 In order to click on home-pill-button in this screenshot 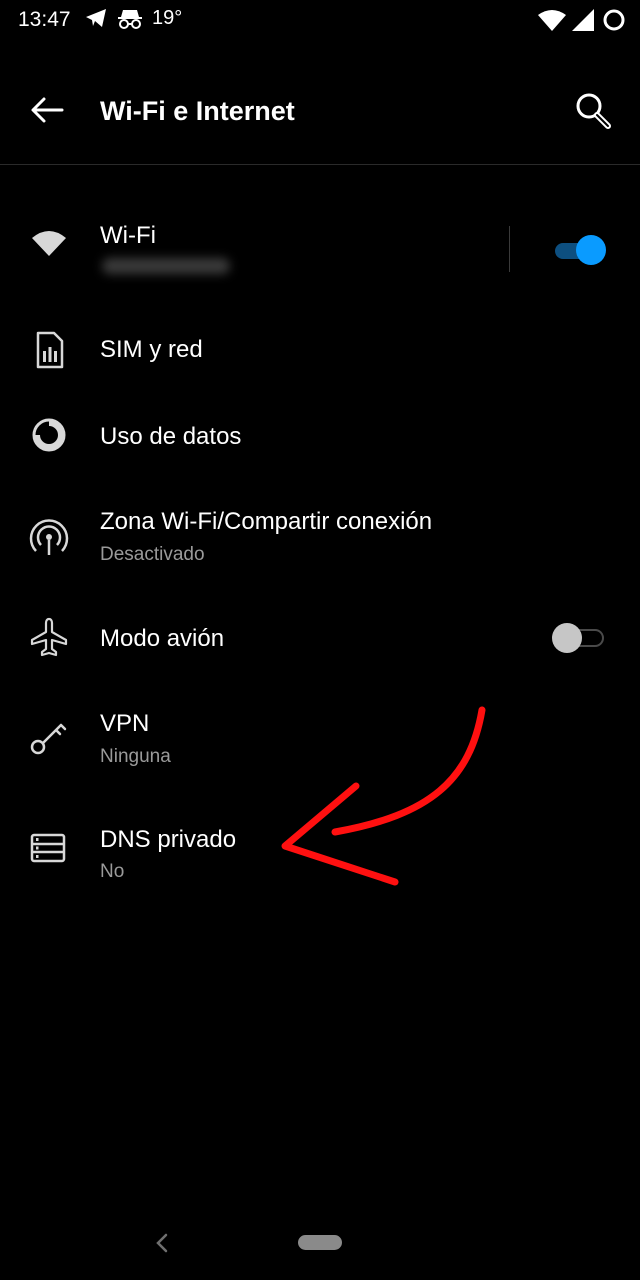, I will do `click(320, 1242)`.